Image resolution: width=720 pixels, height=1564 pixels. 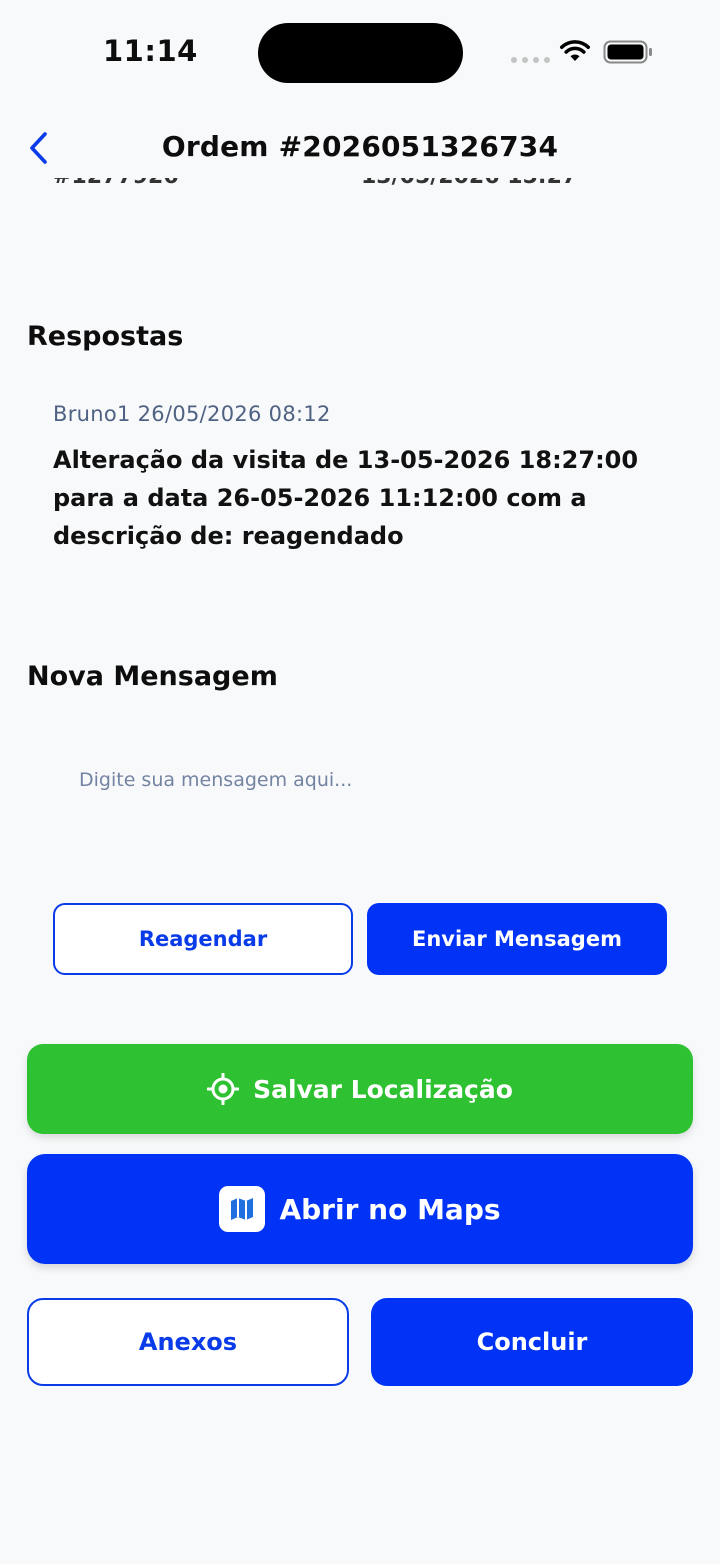 What do you see at coordinates (153, 191) in the screenshot?
I see `order-code-clipped: #1277926` at bounding box center [153, 191].